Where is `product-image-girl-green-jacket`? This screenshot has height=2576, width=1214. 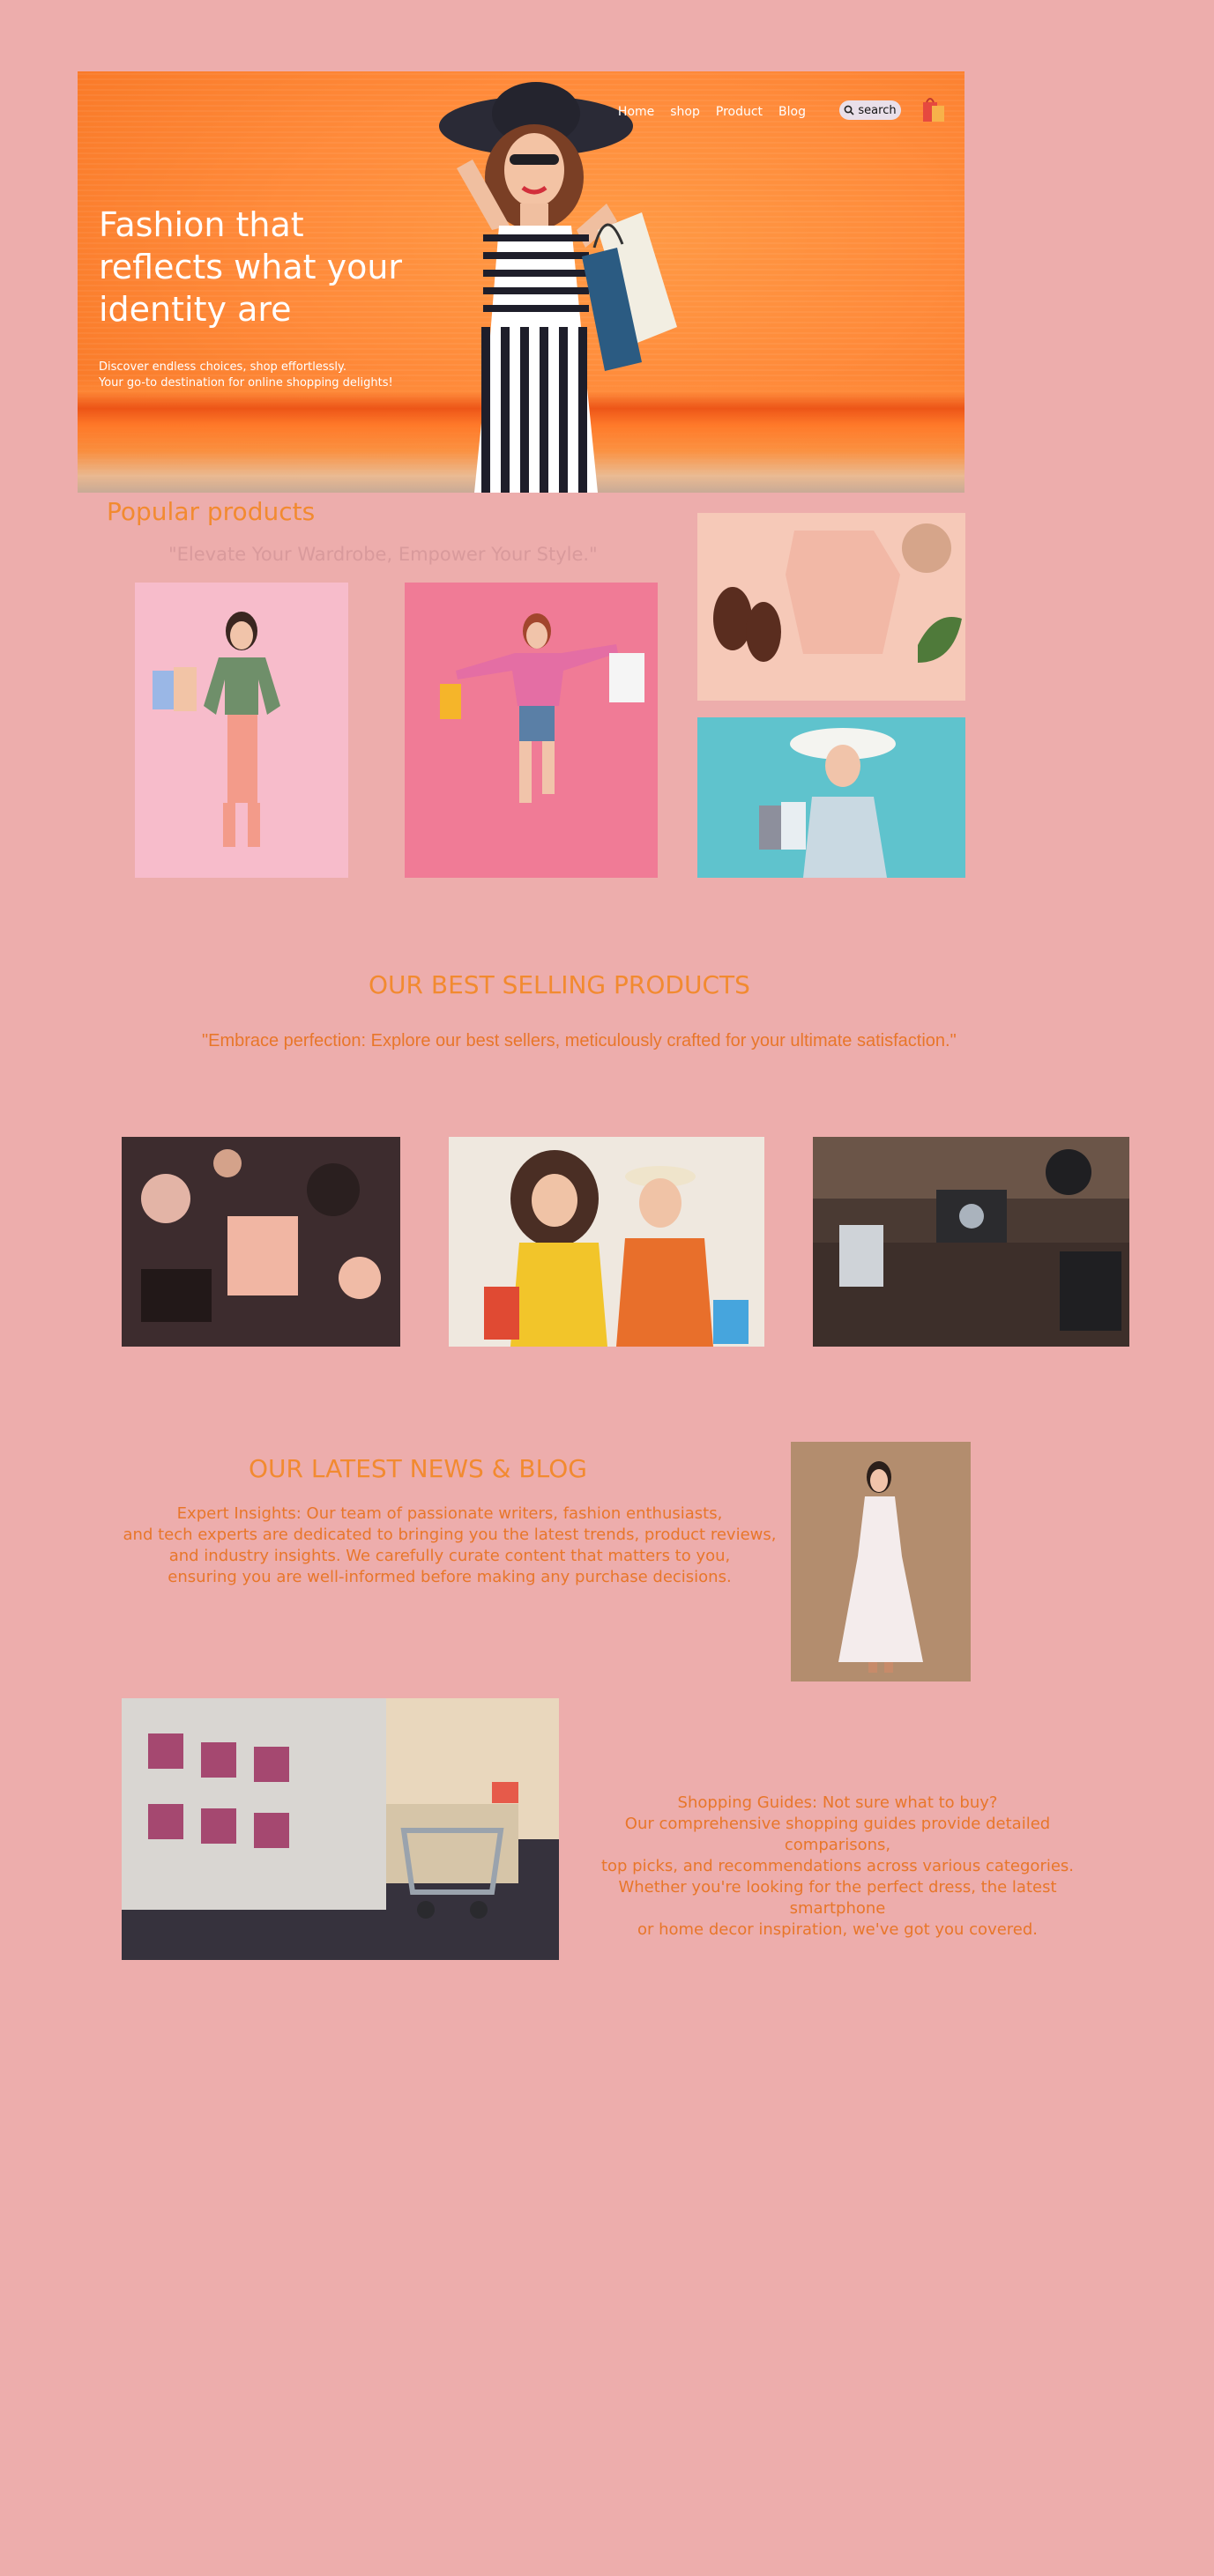
product-image-girl-green-jacket is located at coordinates (241, 730).